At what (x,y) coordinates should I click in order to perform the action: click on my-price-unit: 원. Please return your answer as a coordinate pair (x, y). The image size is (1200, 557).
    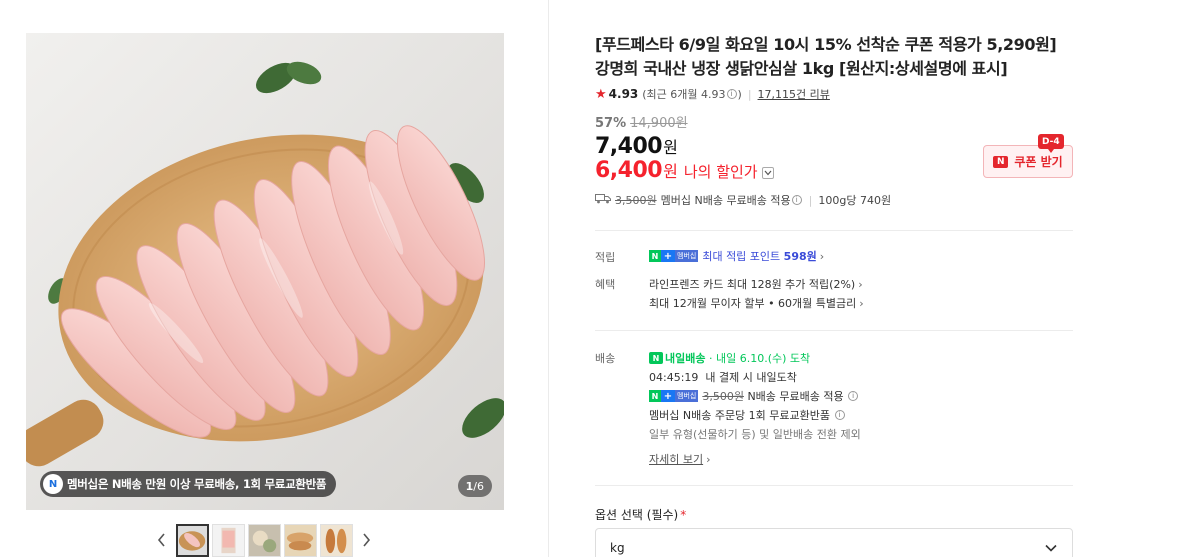
    Looking at the image, I should click on (670, 171).